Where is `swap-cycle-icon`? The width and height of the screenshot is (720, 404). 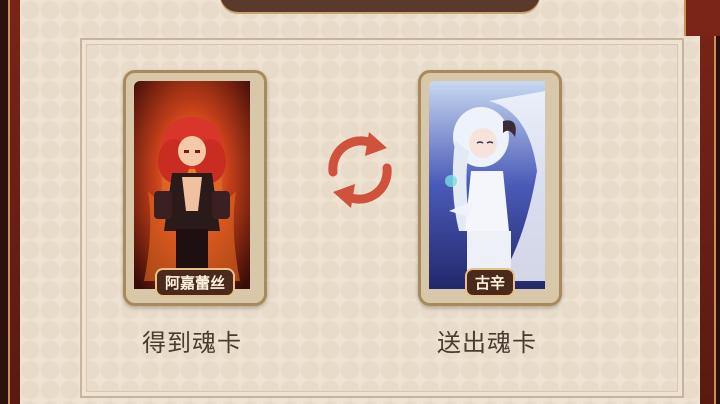 swap-cycle-icon is located at coordinates (360, 170).